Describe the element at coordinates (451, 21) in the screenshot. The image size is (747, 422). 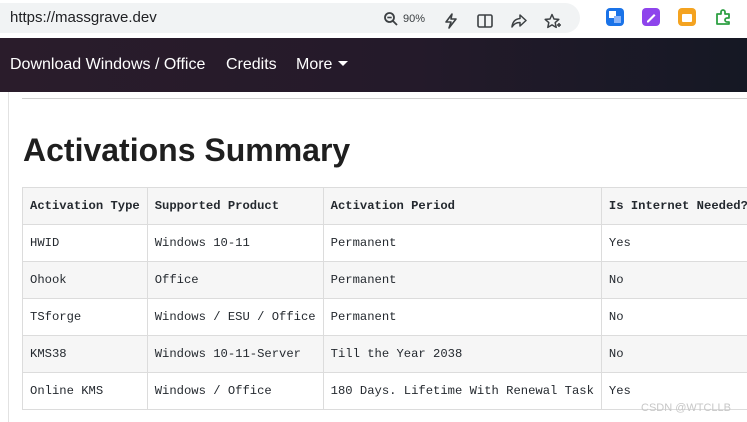
I see `lightning-icon` at that location.